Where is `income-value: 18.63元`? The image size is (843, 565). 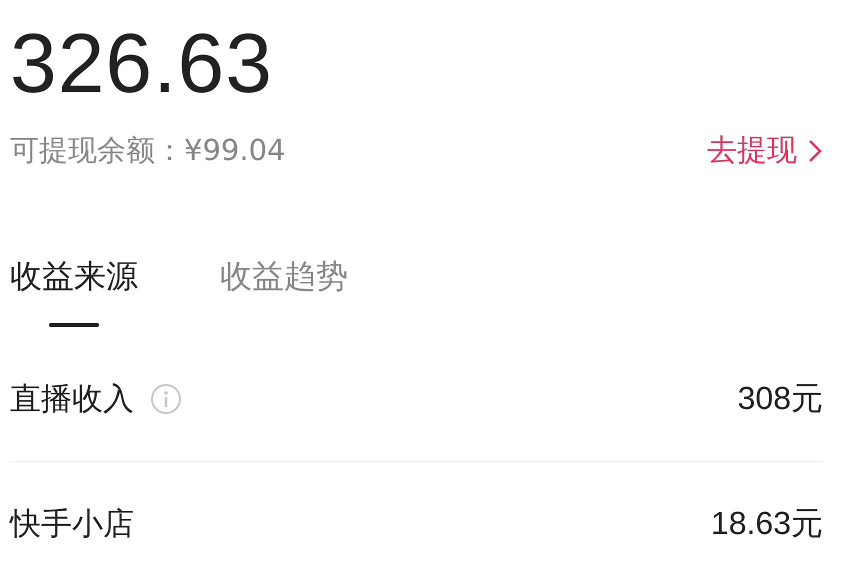
income-value: 18.63元 is located at coordinates (766, 523).